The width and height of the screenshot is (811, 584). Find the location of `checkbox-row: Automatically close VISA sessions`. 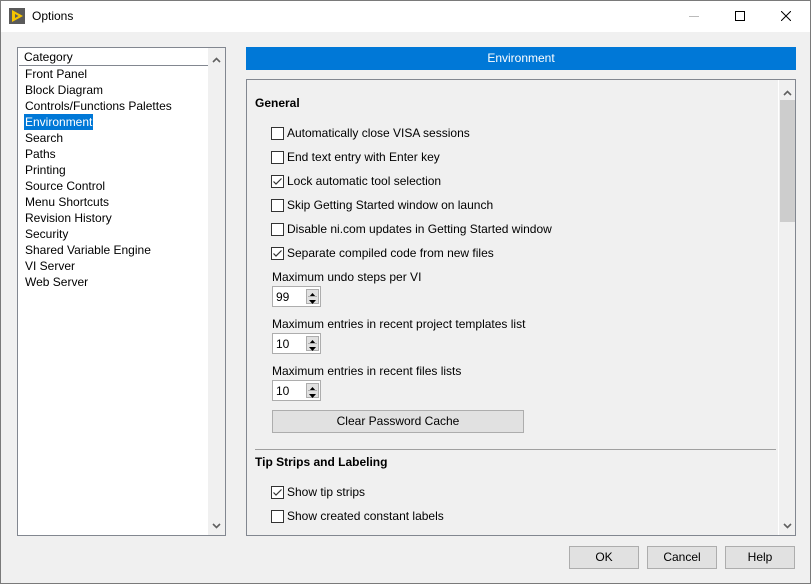

checkbox-row: Automatically close VISA sessions is located at coordinates (370, 133).